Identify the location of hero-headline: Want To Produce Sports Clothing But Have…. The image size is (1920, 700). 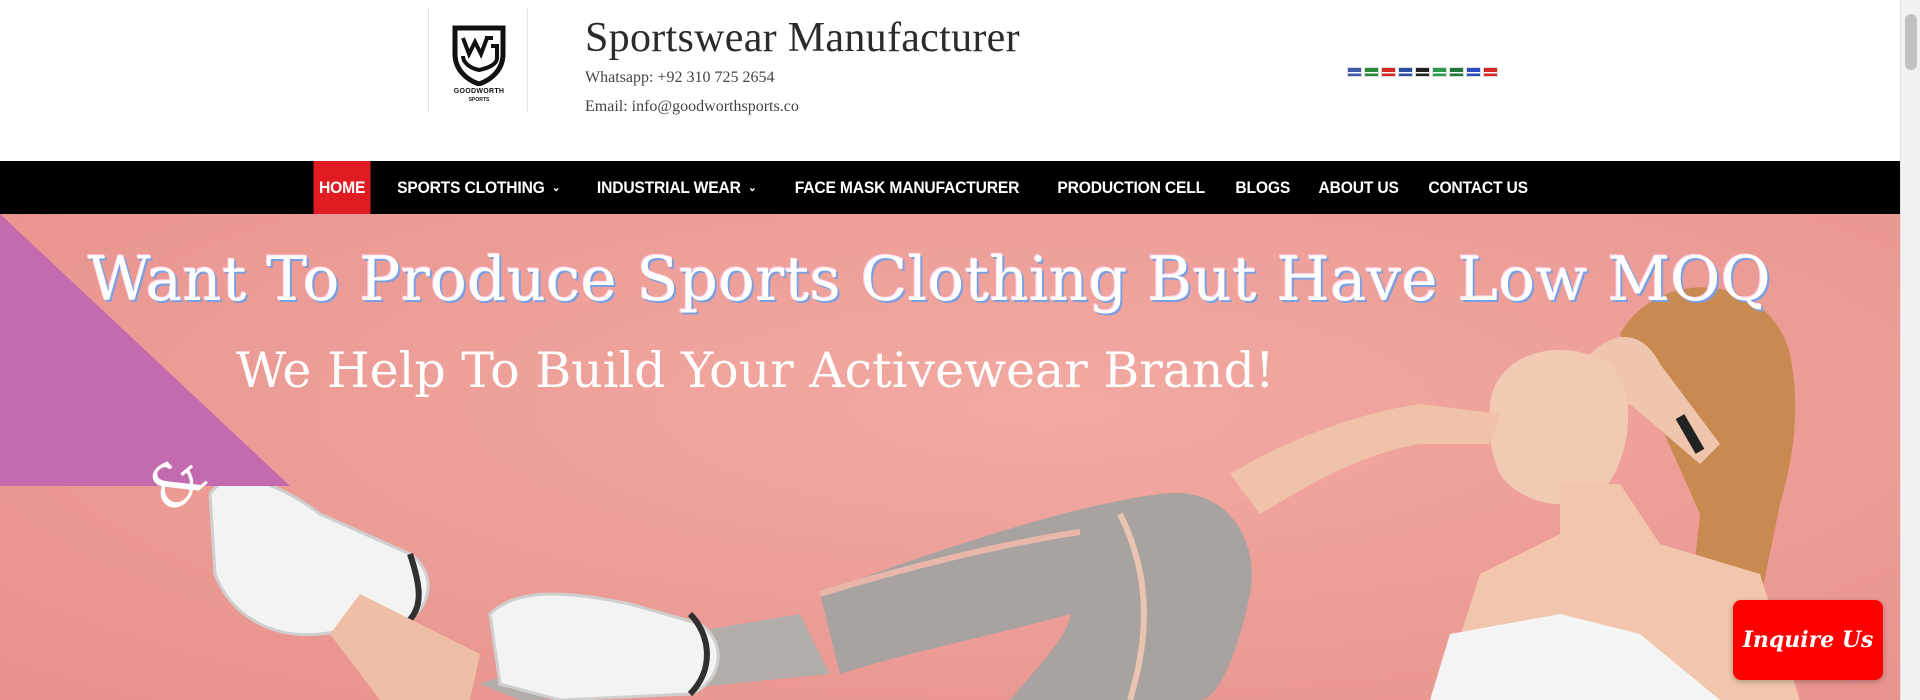
(930, 279).